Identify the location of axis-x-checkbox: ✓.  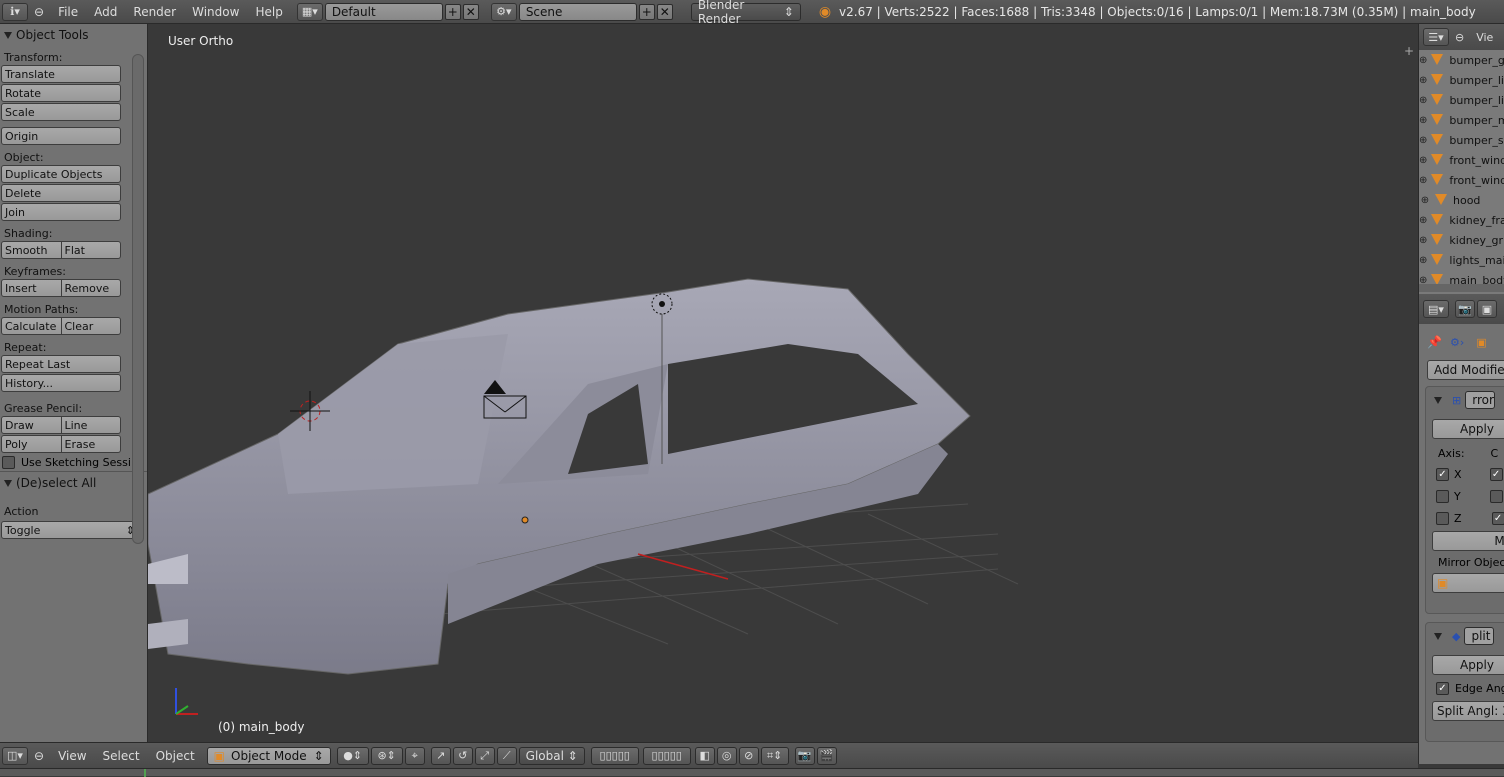
(1442, 474).